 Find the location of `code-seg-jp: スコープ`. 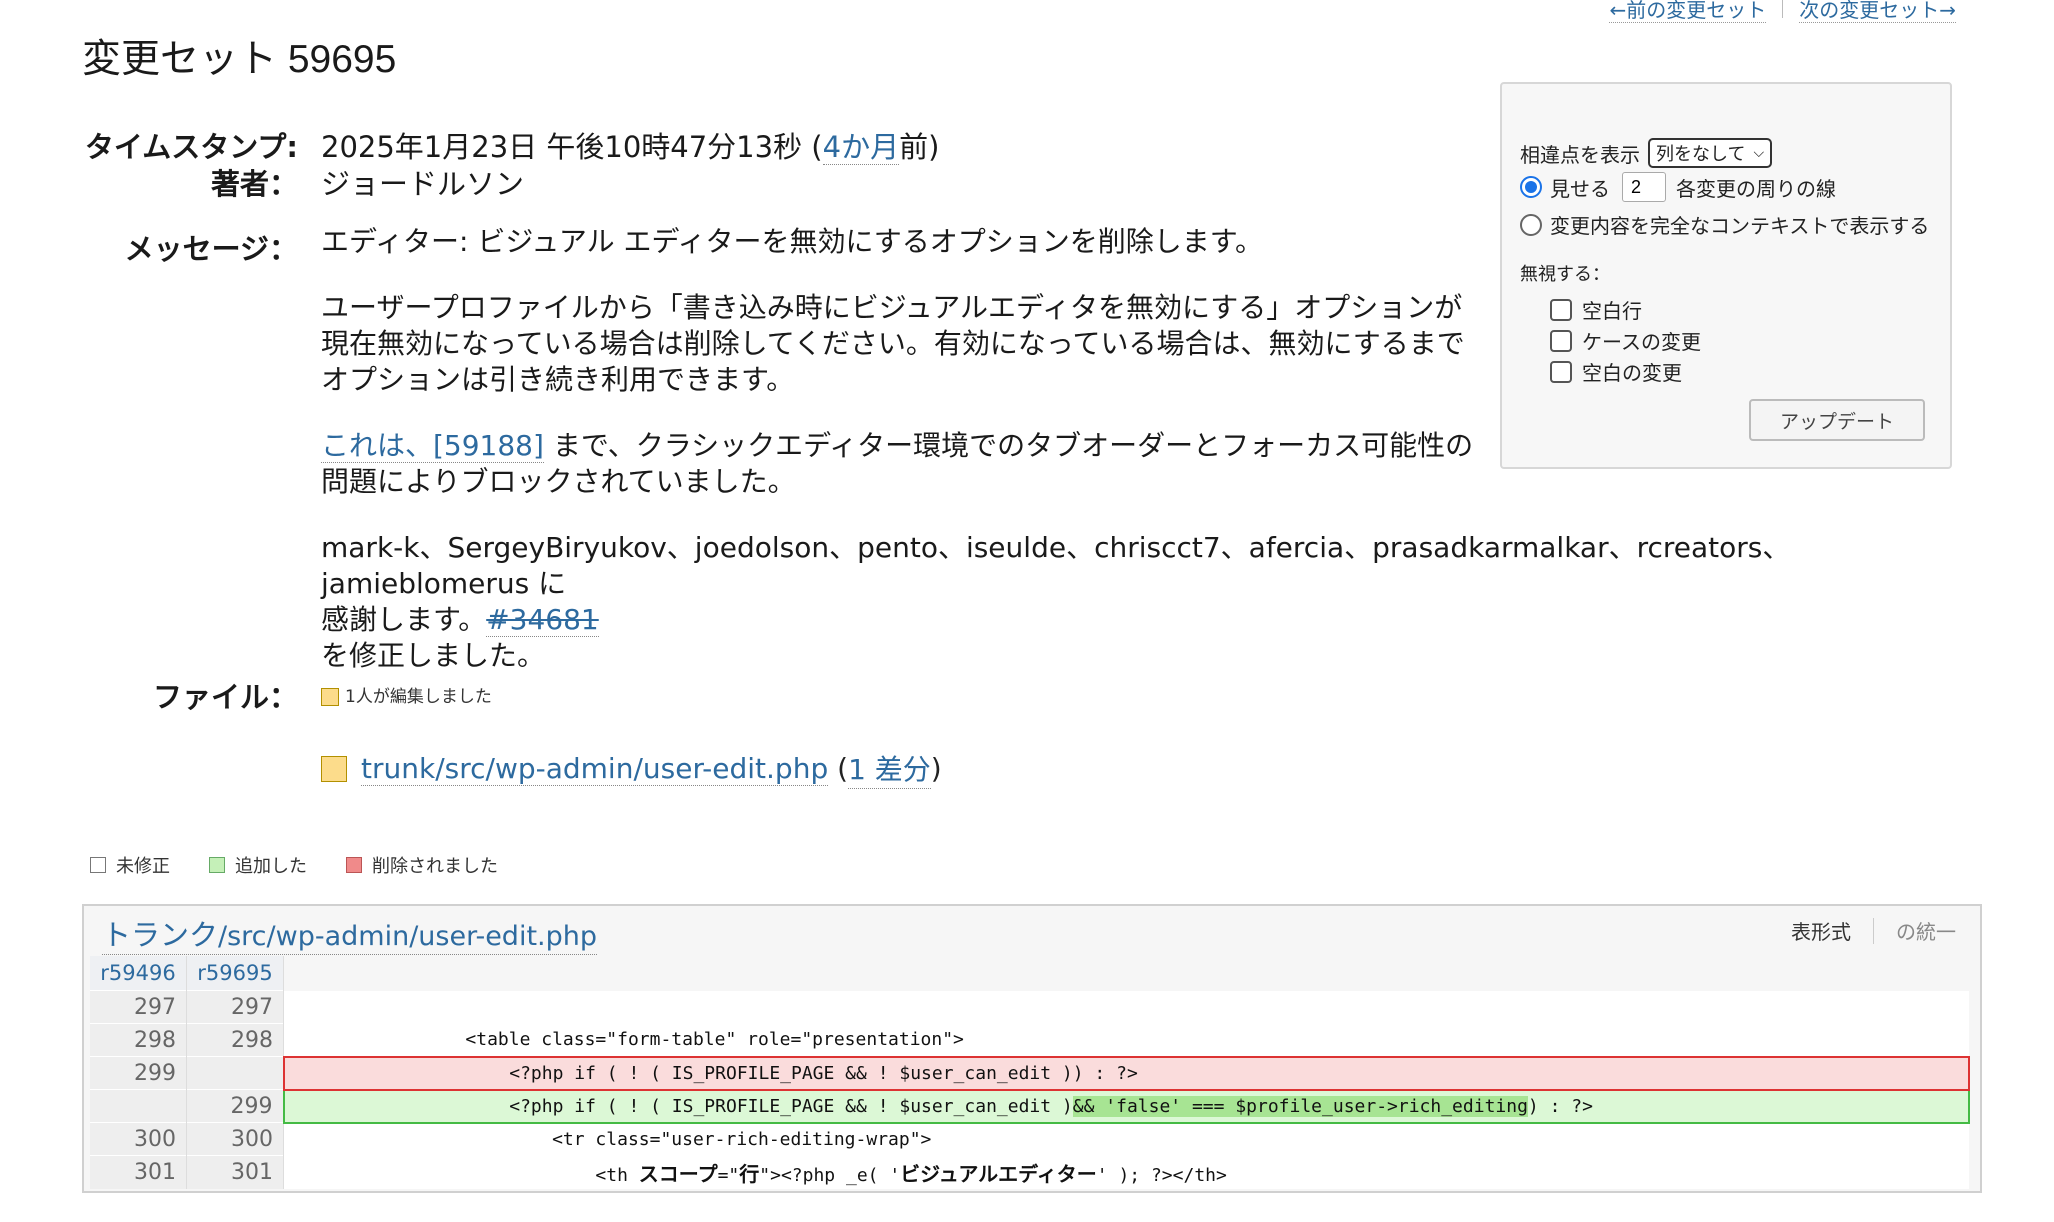

code-seg-jp: スコープ is located at coordinates (678, 1173).